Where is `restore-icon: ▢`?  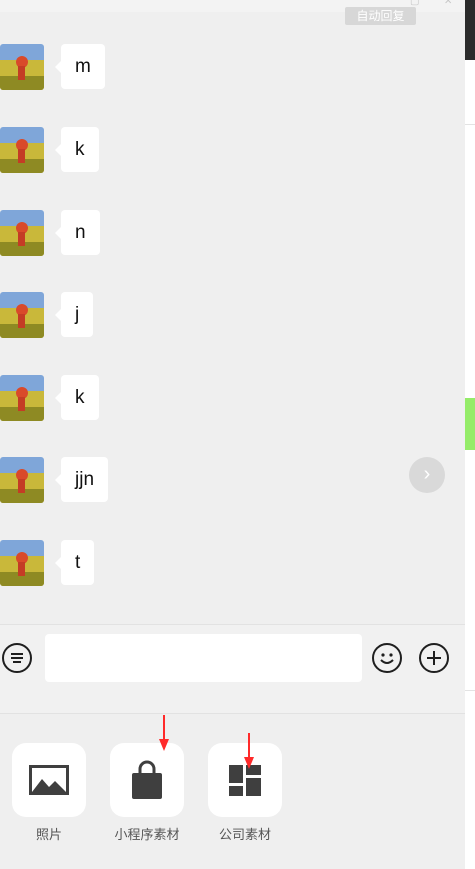 restore-icon: ▢ is located at coordinates (416, 3).